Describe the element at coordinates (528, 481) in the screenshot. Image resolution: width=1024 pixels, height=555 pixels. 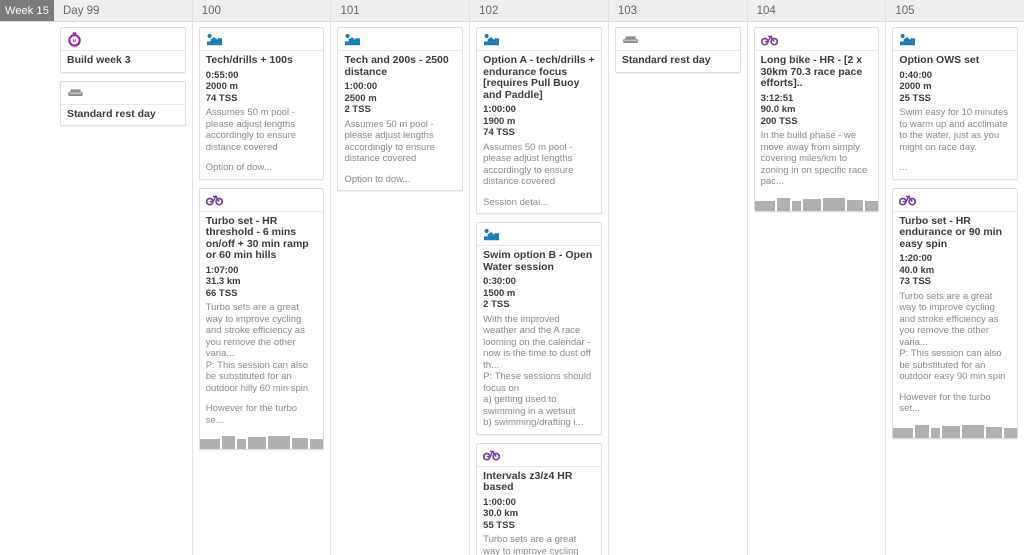
I see `card-title: Intervals z3/z4 HR based` at that location.